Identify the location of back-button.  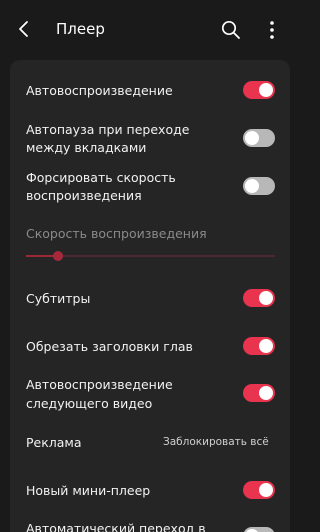
(24, 29).